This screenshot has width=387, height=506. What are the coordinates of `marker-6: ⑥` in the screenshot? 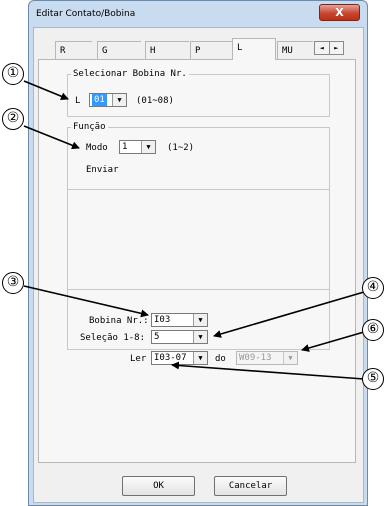 It's located at (373, 330).